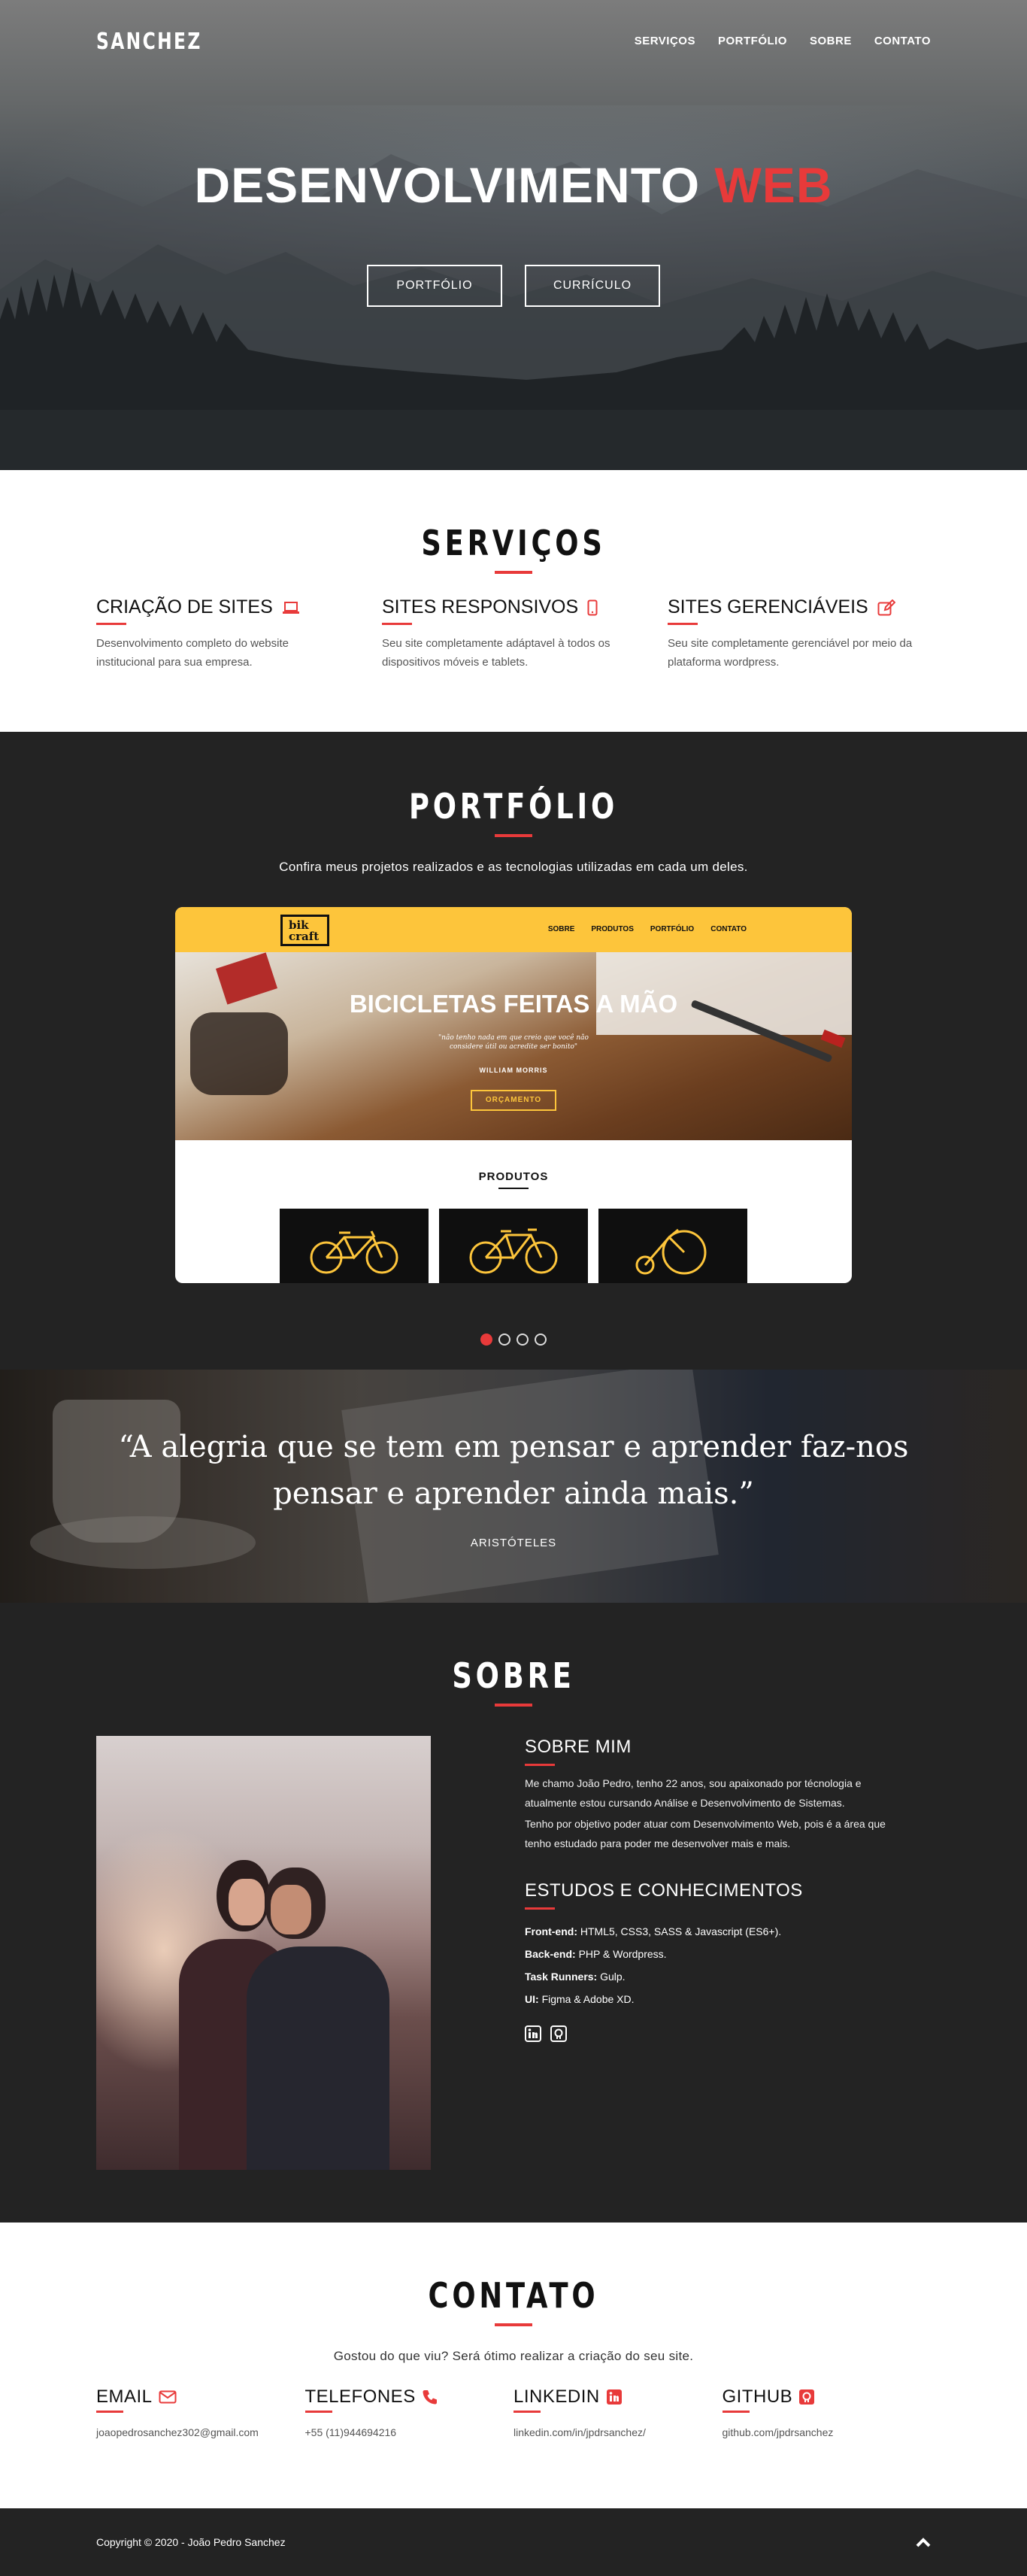 This screenshot has width=1027, height=2576. What do you see at coordinates (239, 1053) in the screenshot?
I see `tools-image` at bounding box center [239, 1053].